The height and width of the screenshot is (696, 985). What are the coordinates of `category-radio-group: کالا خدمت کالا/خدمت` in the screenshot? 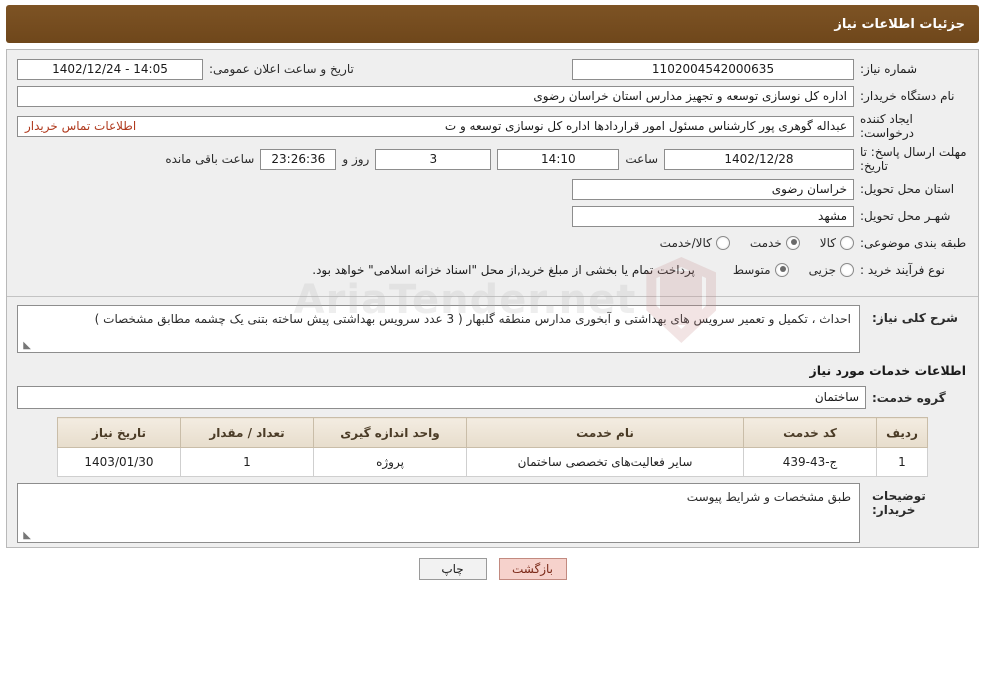 It's located at (749, 243).